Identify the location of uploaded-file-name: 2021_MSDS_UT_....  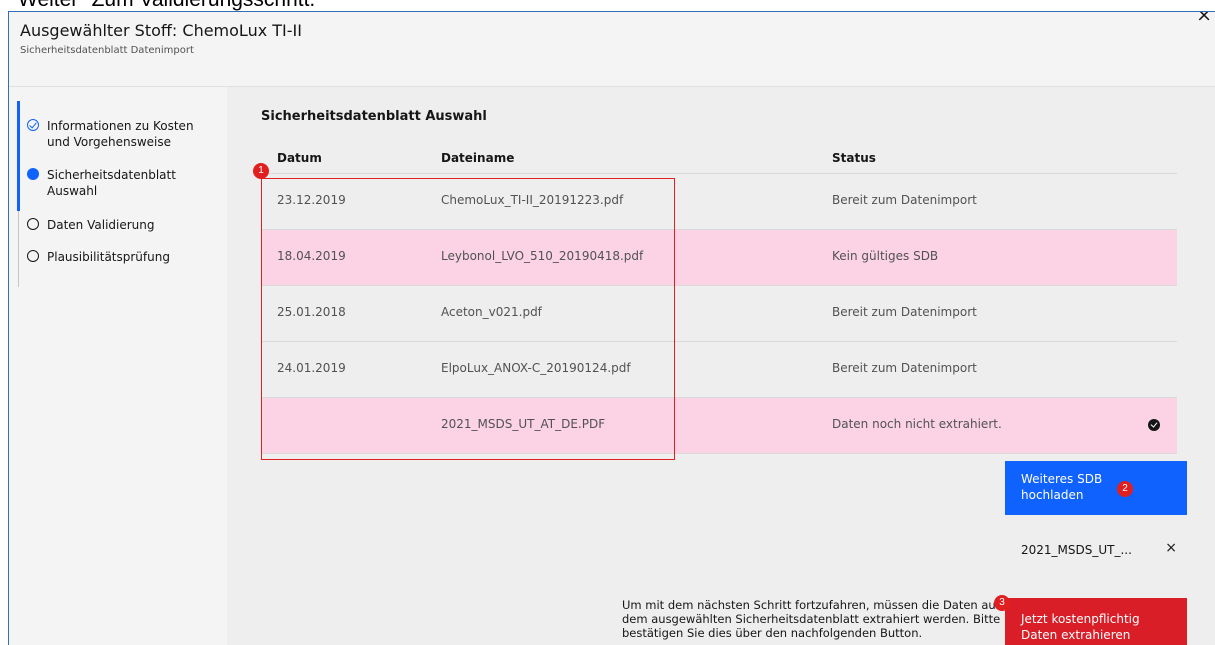
(1076, 550).